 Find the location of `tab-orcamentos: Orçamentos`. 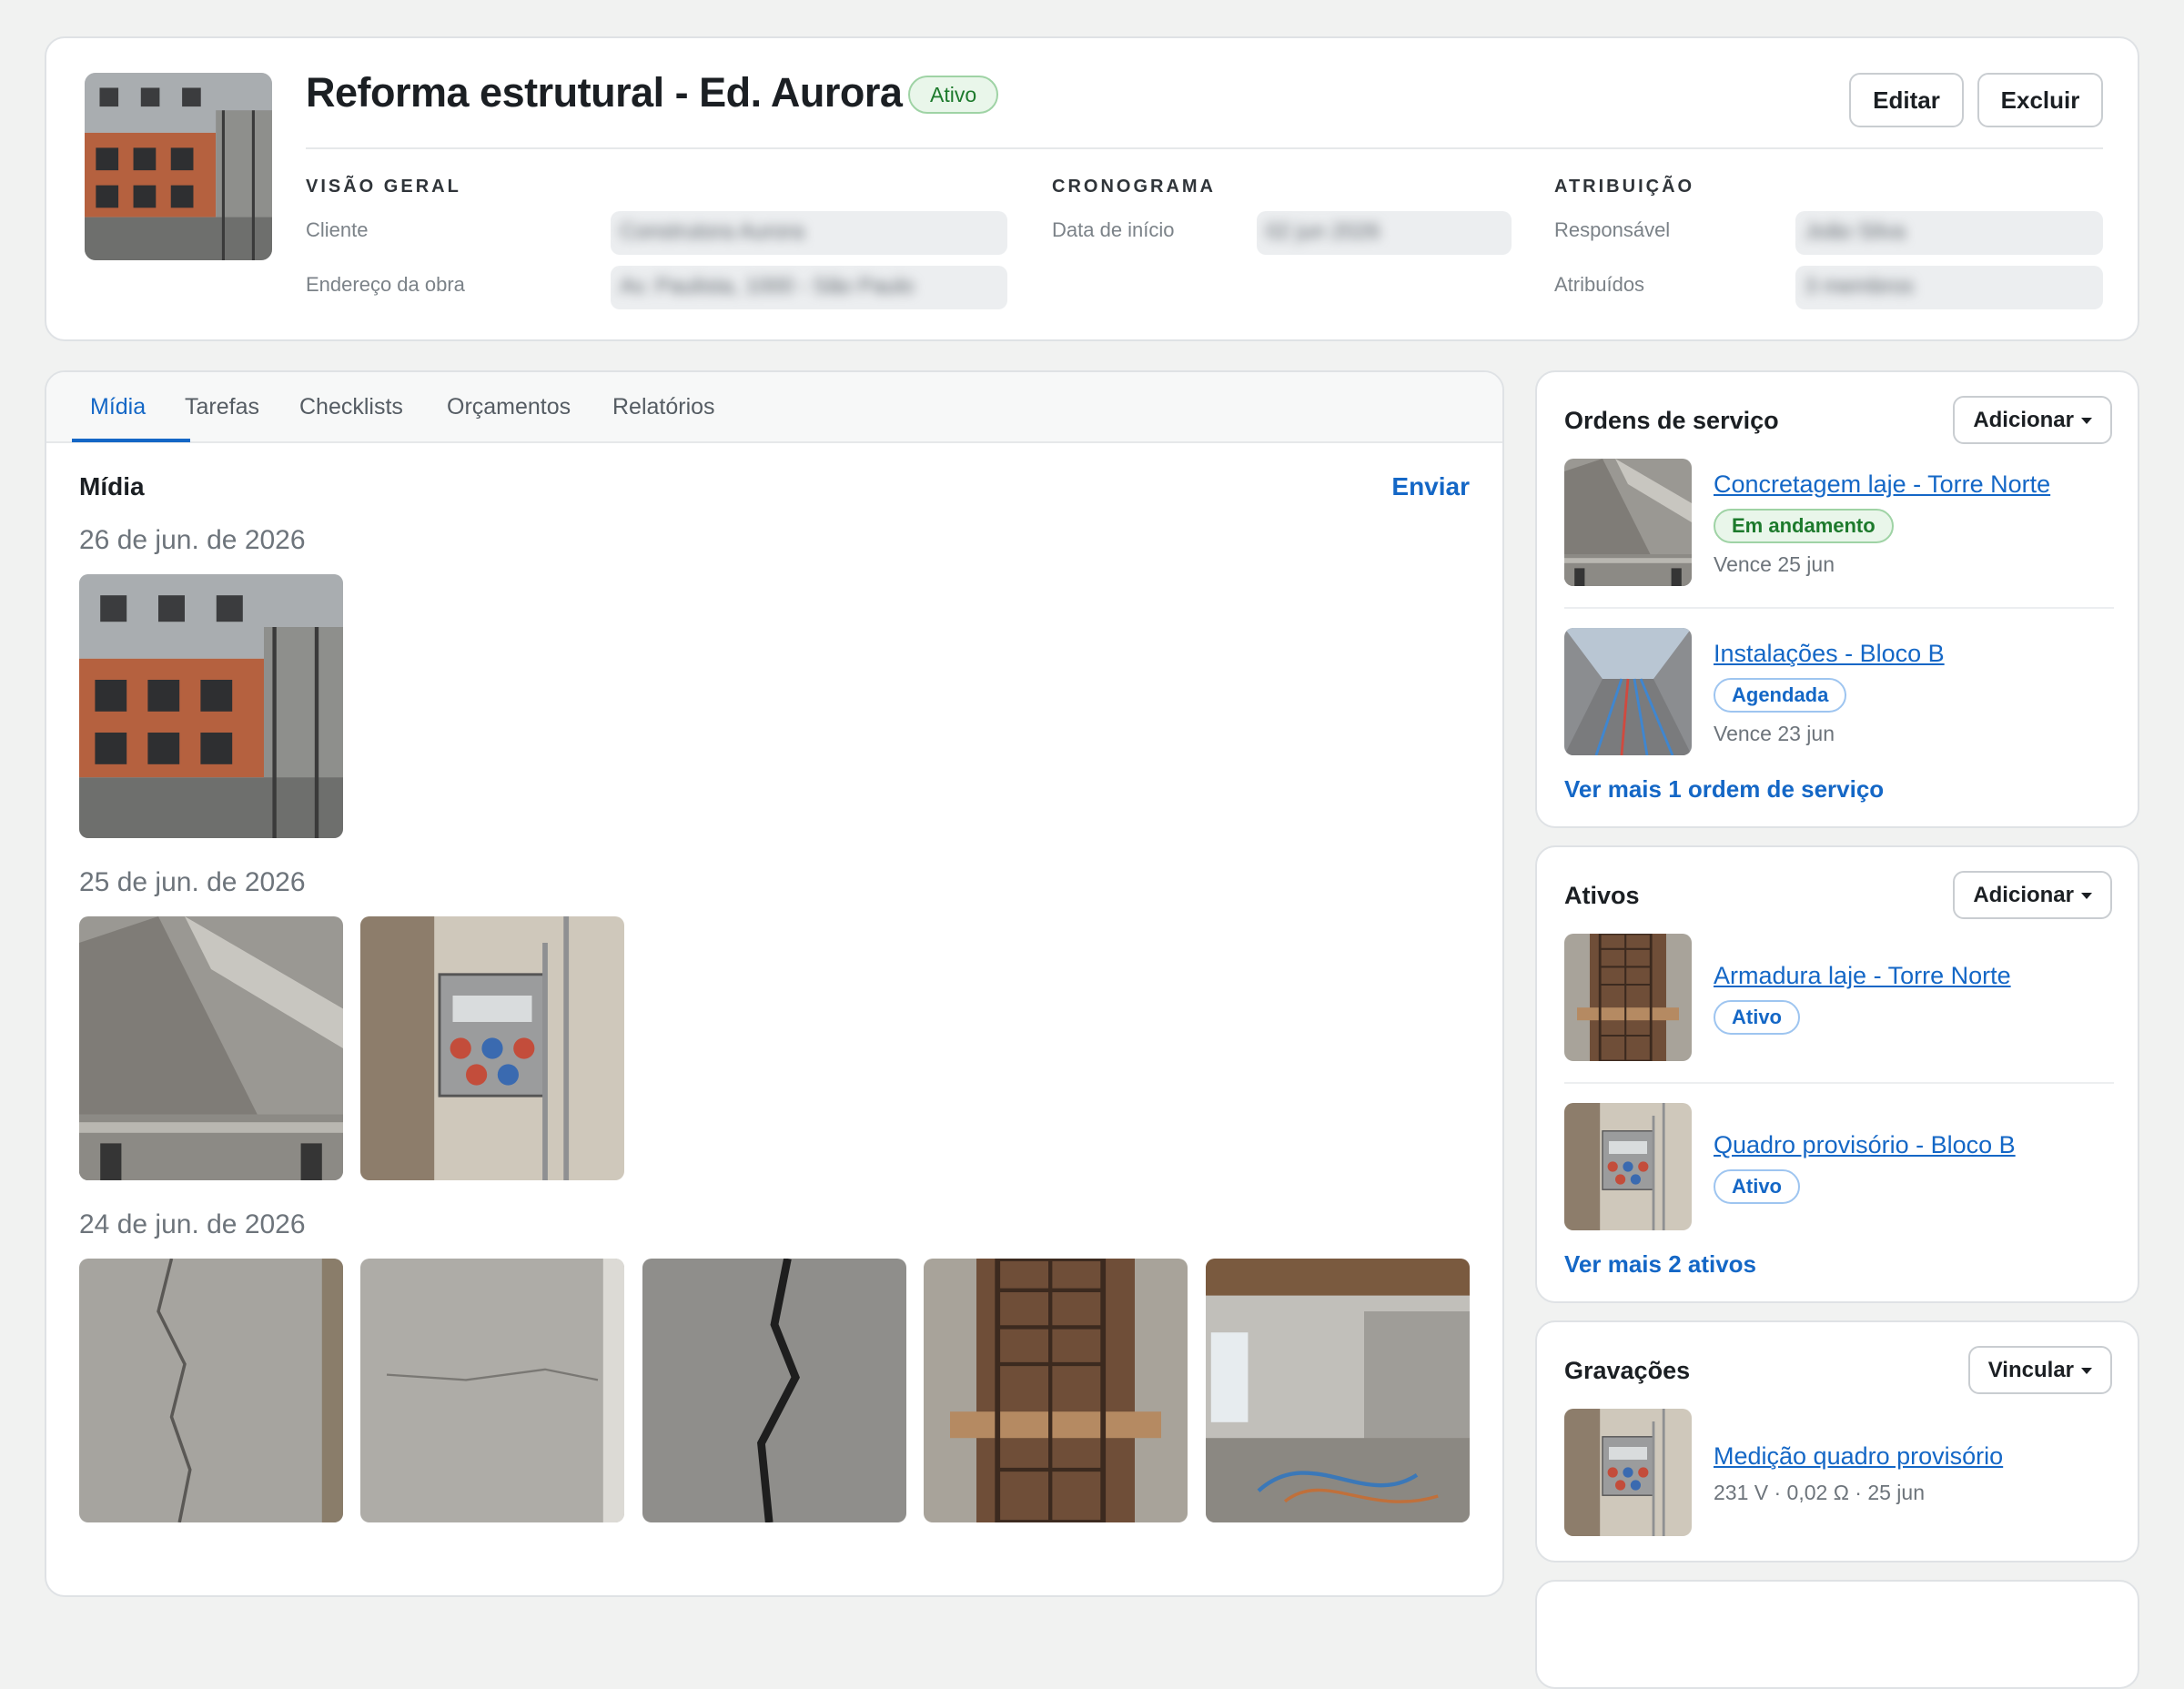

tab-orcamentos: Orçamentos is located at coordinates (509, 407).